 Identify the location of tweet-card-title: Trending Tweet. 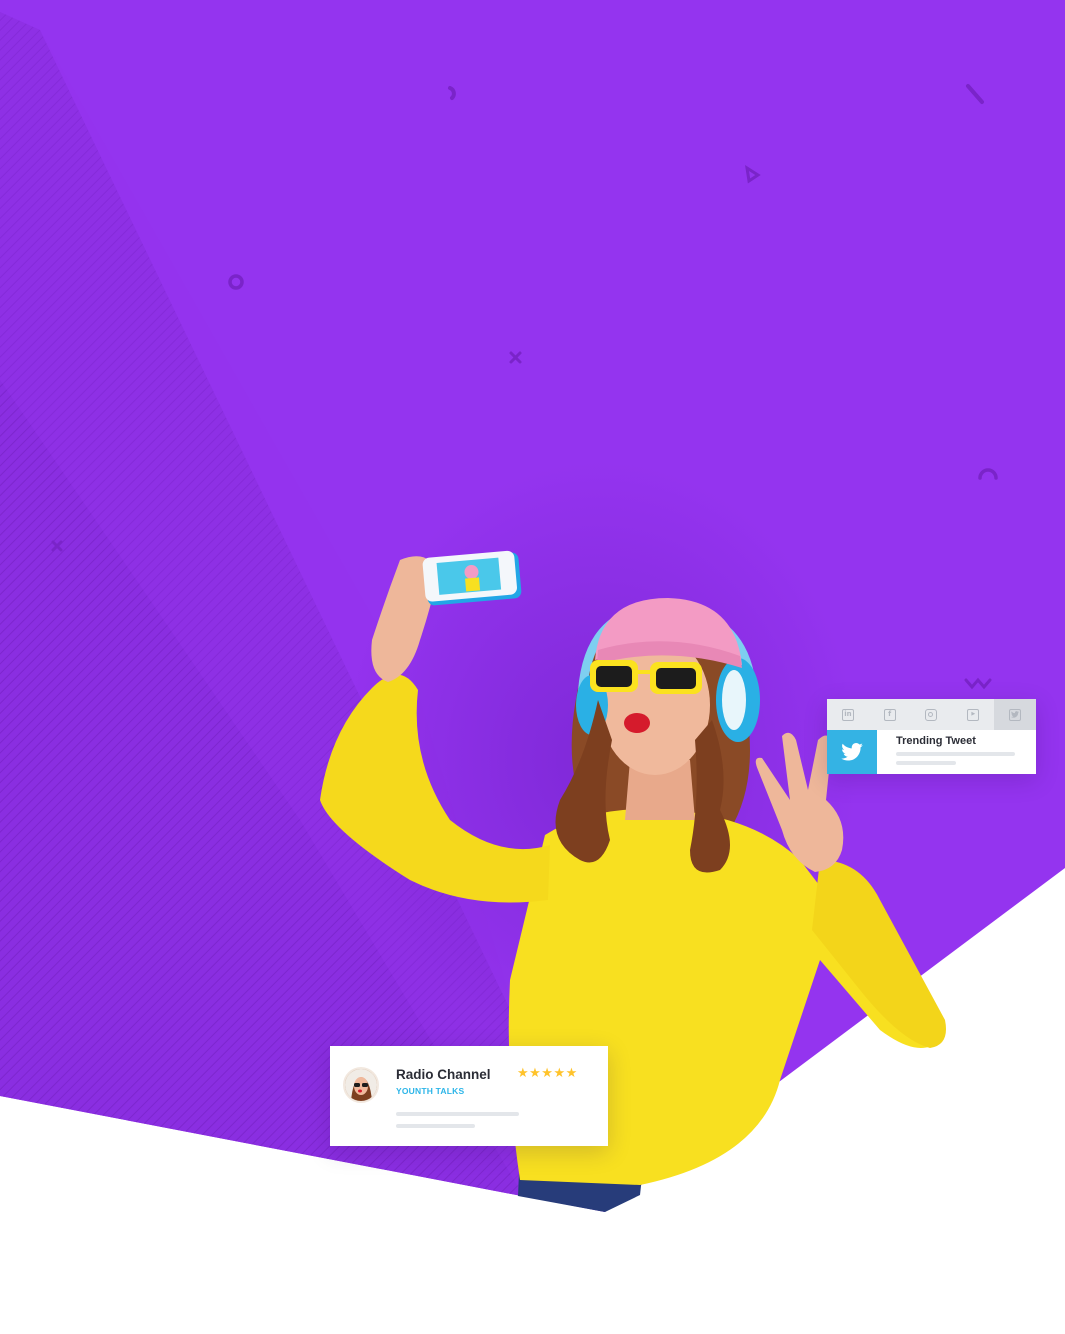
(936, 741).